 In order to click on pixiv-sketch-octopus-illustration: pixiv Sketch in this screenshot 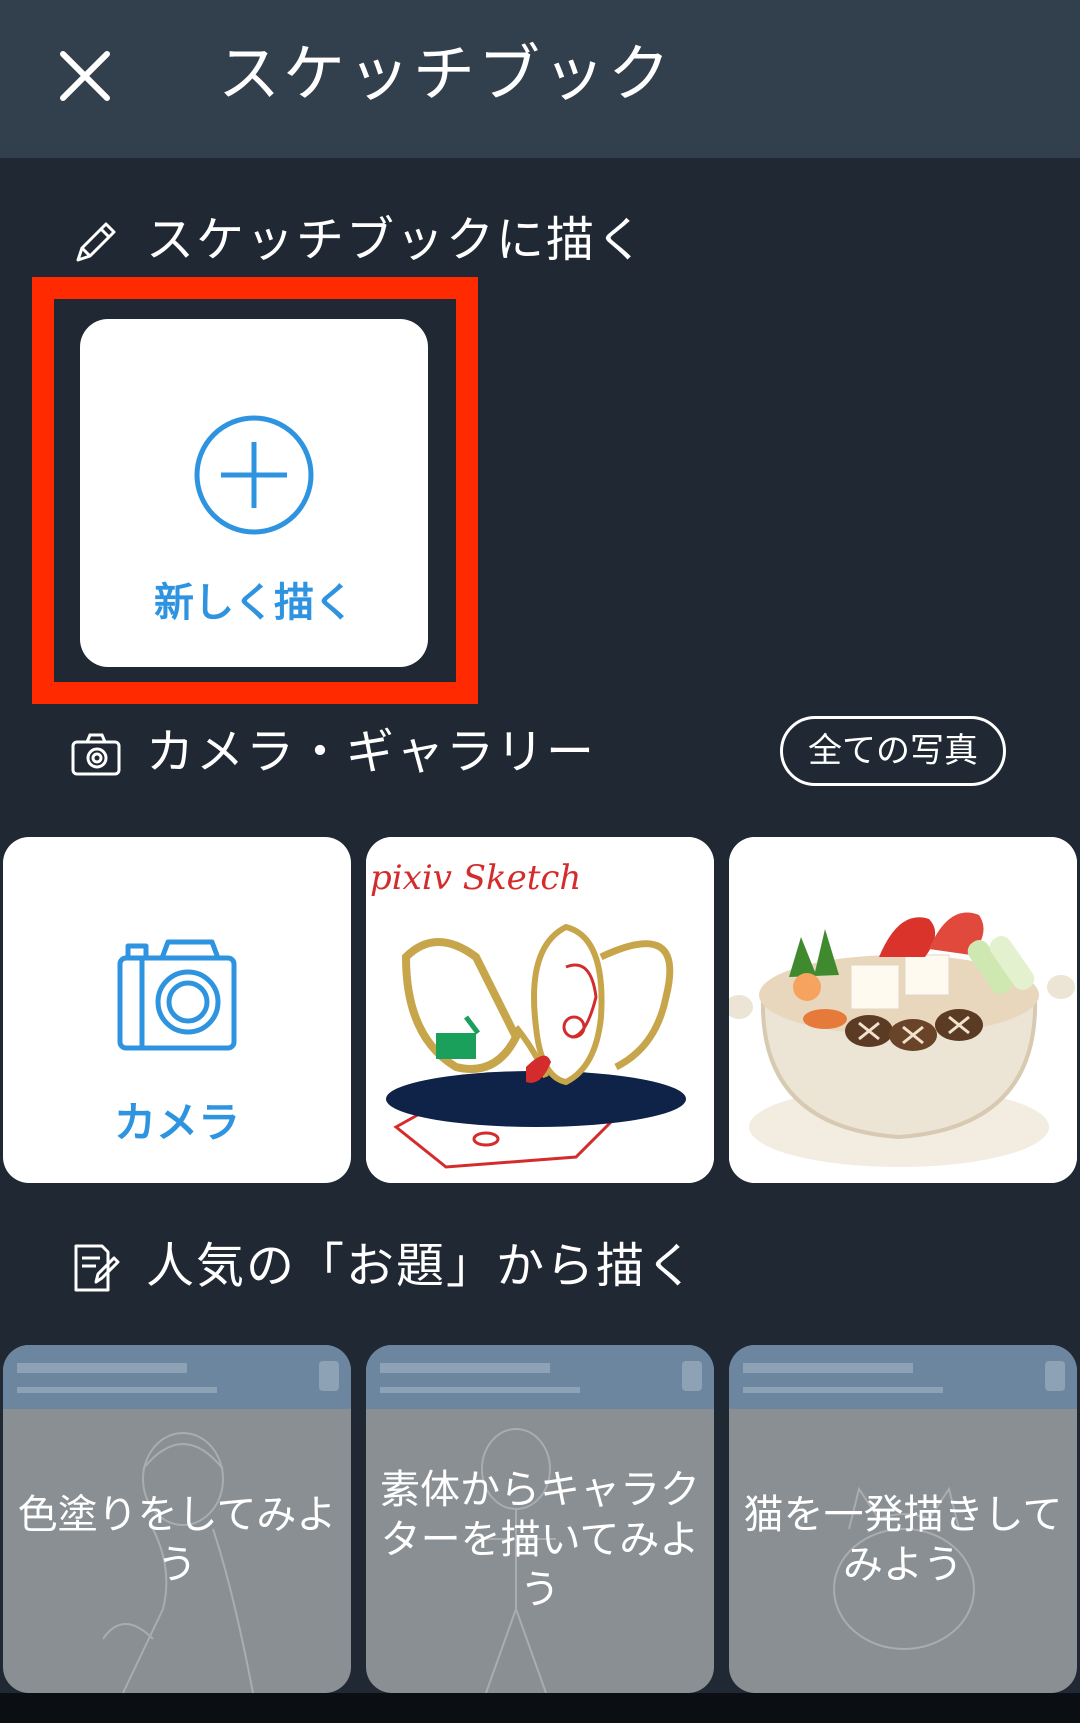, I will do `click(540, 1010)`.